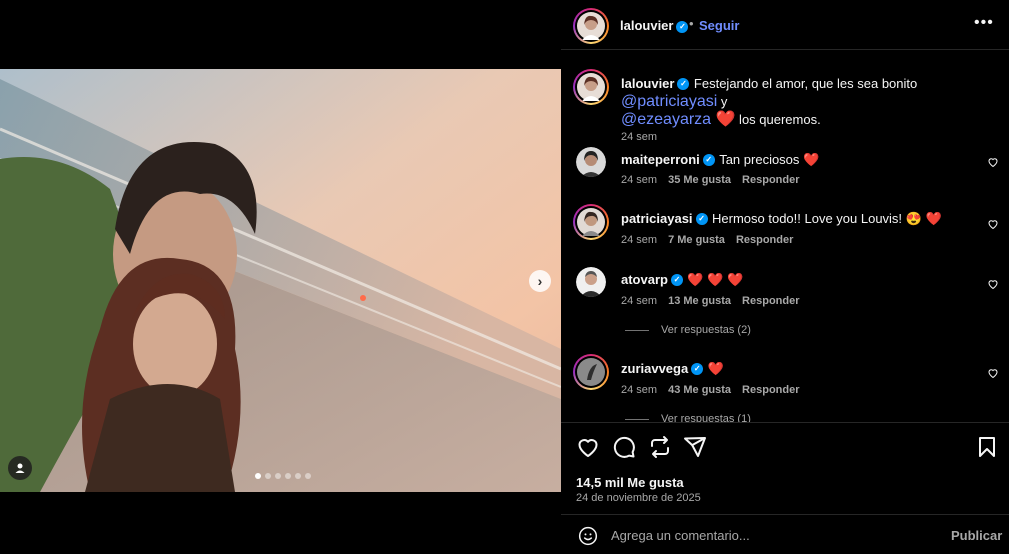 Image resolution: width=1009 pixels, height=554 pixels. What do you see at coordinates (699, 390) in the screenshot?
I see `comment-likes: 43 Me gusta` at bounding box center [699, 390].